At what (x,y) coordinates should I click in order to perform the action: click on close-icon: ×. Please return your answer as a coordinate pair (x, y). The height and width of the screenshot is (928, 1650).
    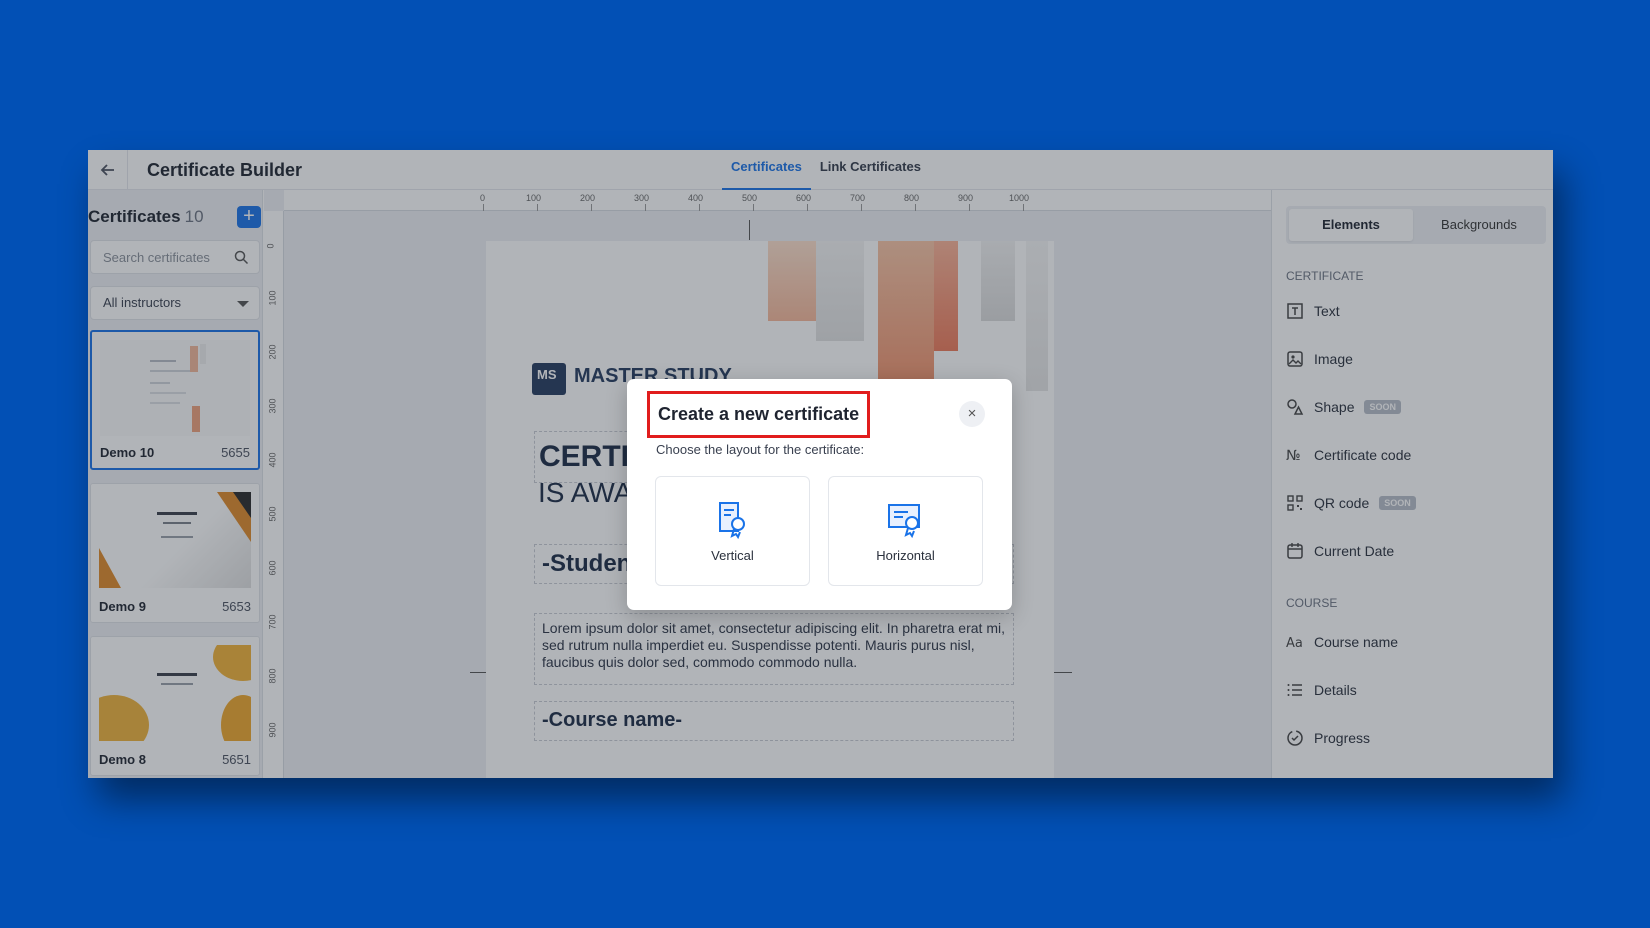
    Looking at the image, I should click on (972, 413).